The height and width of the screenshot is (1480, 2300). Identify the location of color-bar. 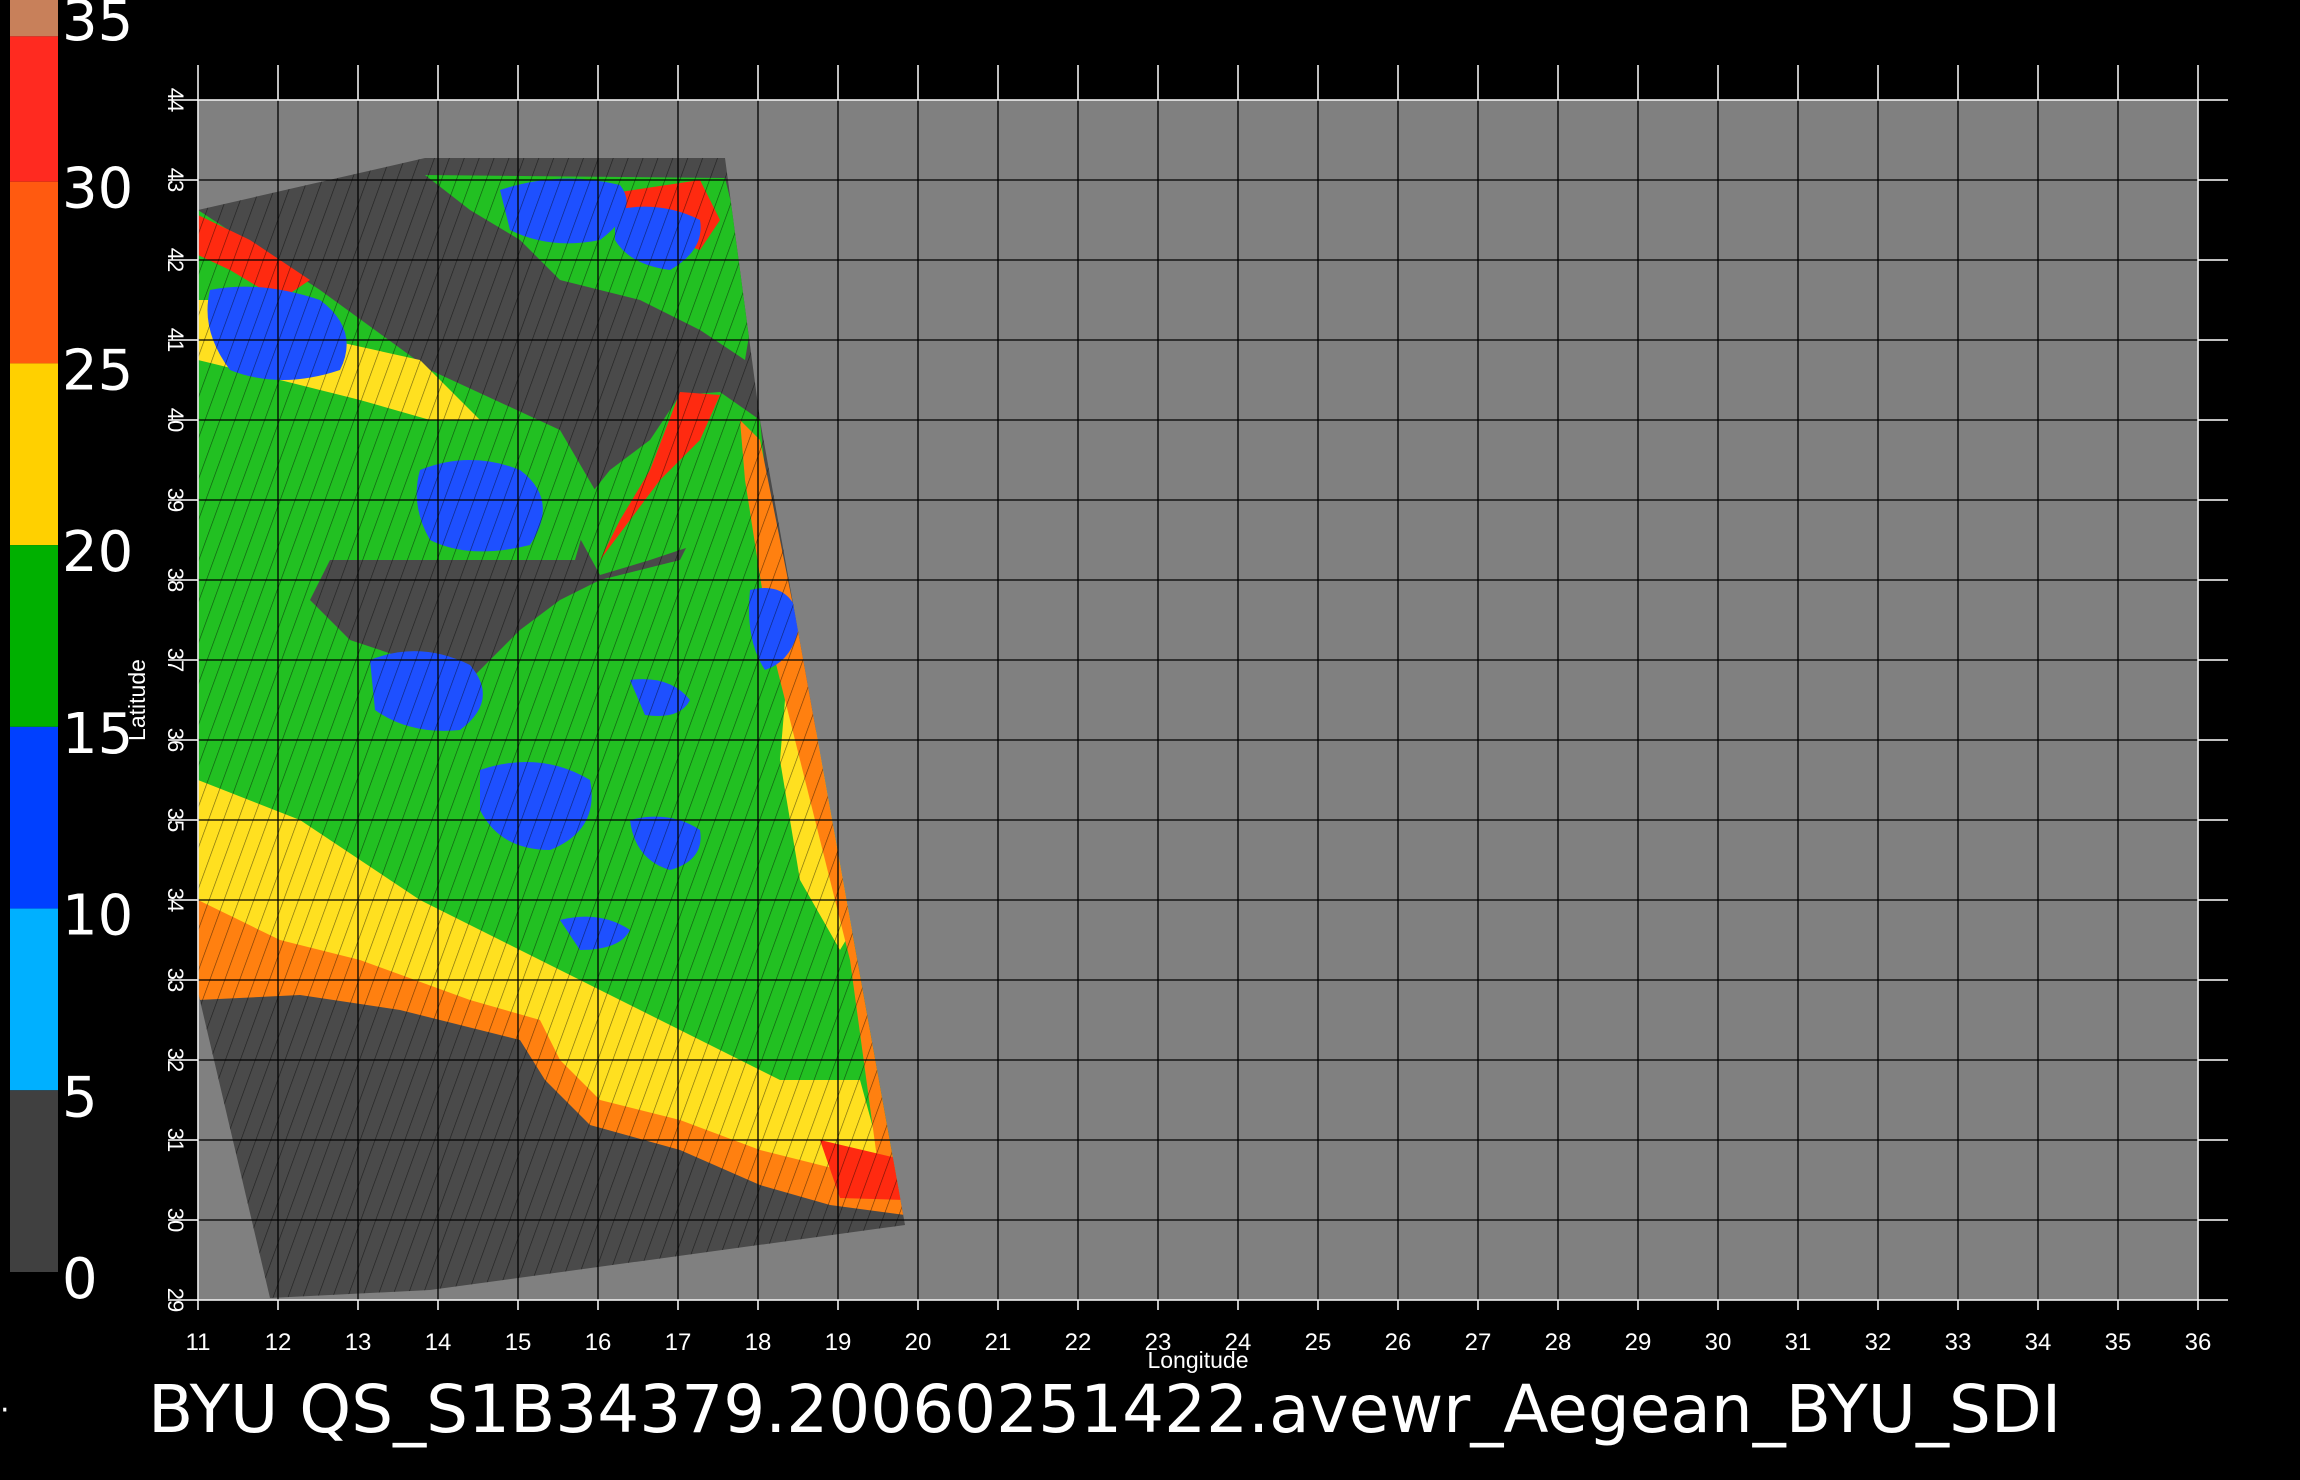
(34, 636).